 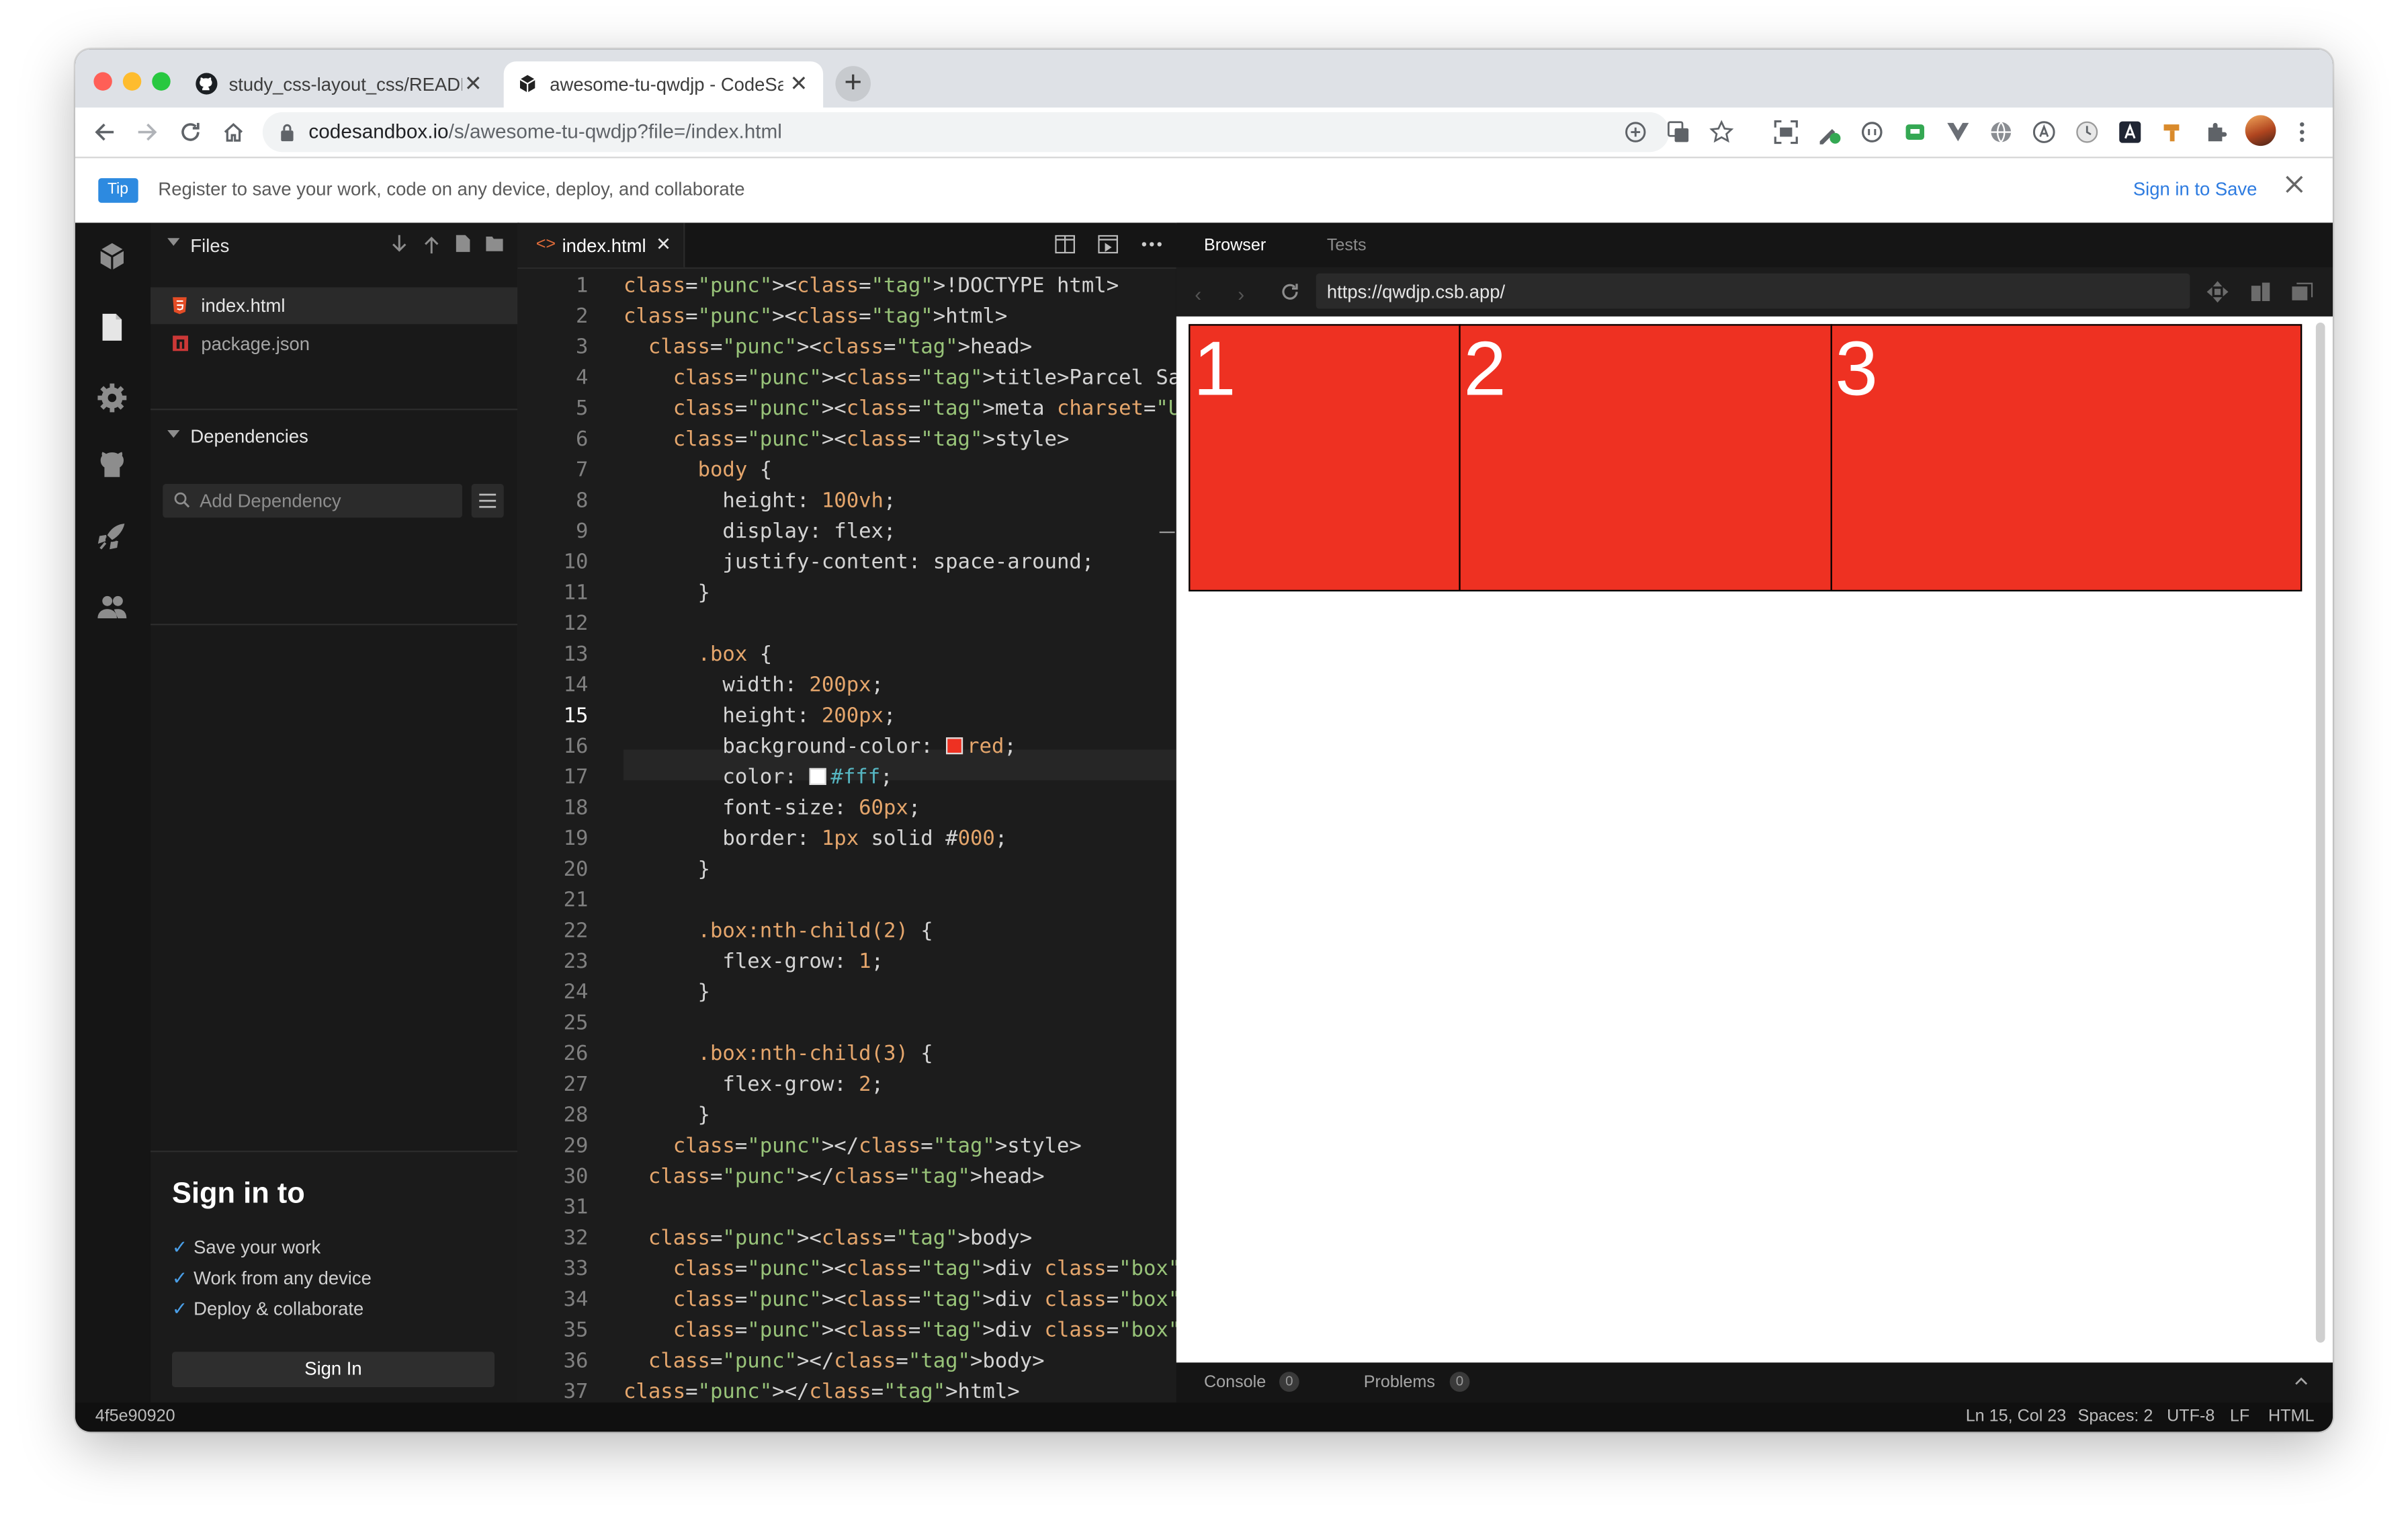 I want to click on bookmark-star-icon, so click(x=1721, y=132).